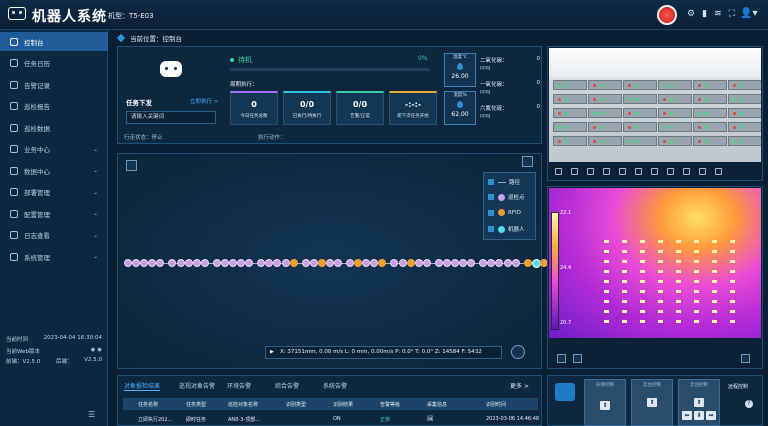 The height and width of the screenshot is (426, 768). What do you see at coordinates (504, 182) in the screenshot?
I see `legend-path: 路径` at bounding box center [504, 182].